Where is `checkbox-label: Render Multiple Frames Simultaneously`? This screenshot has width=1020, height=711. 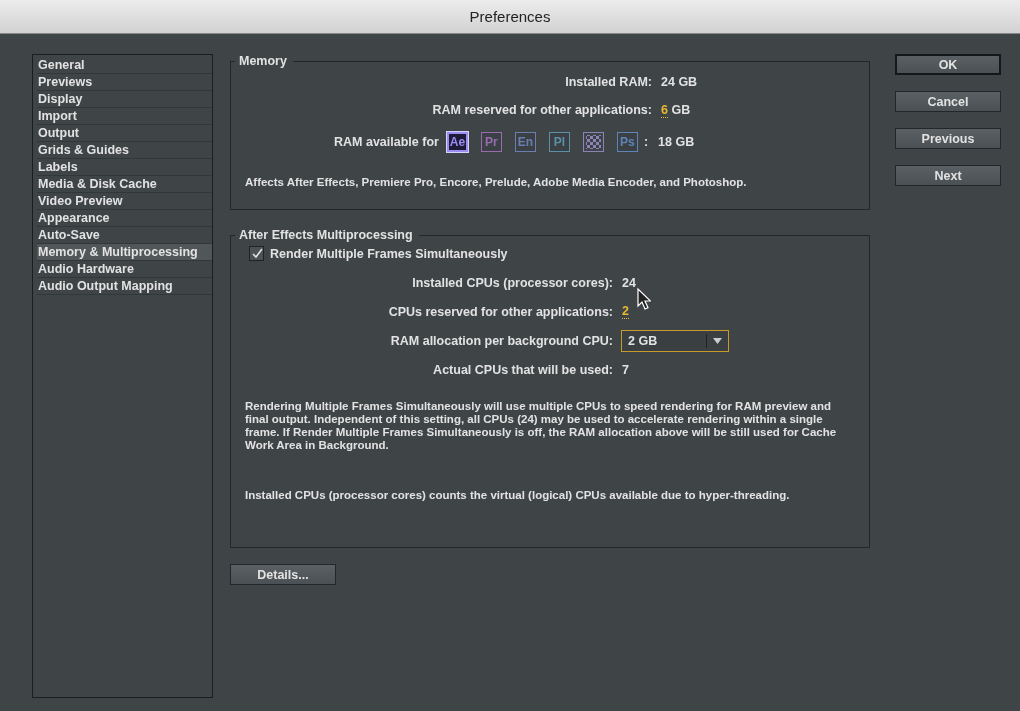 checkbox-label: Render Multiple Frames Simultaneously is located at coordinates (389, 253).